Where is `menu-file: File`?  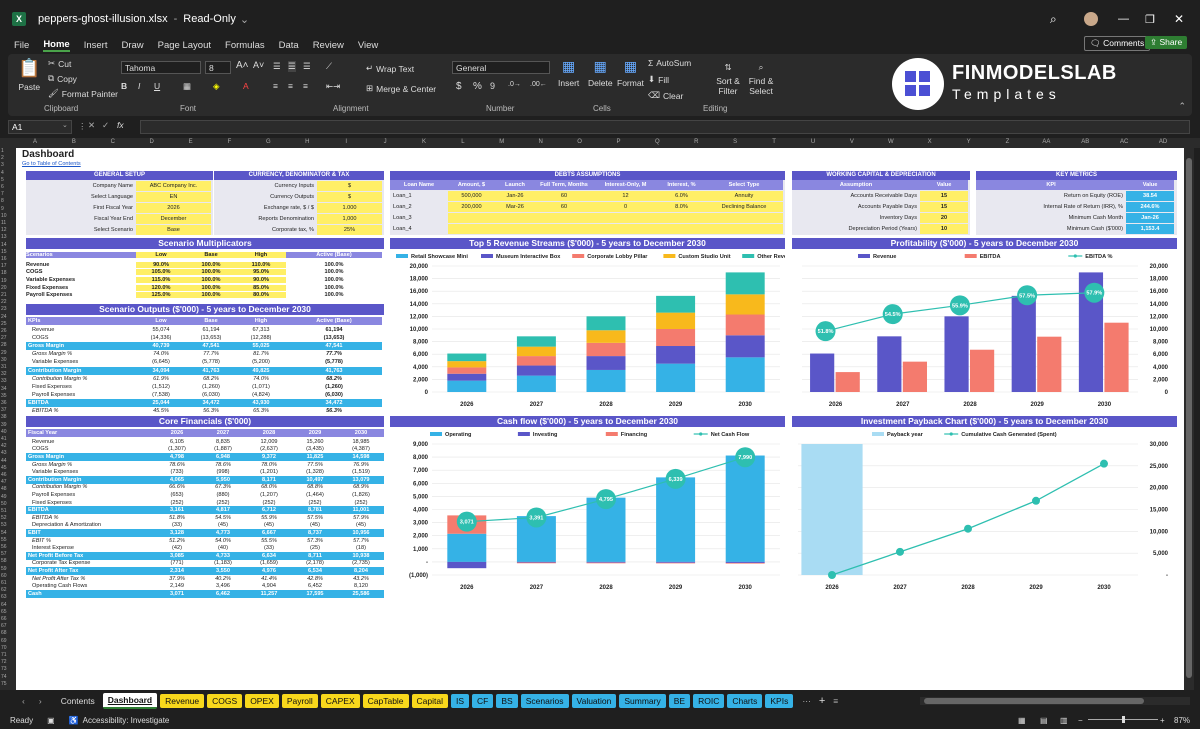 menu-file: File is located at coordinates (21, 45).